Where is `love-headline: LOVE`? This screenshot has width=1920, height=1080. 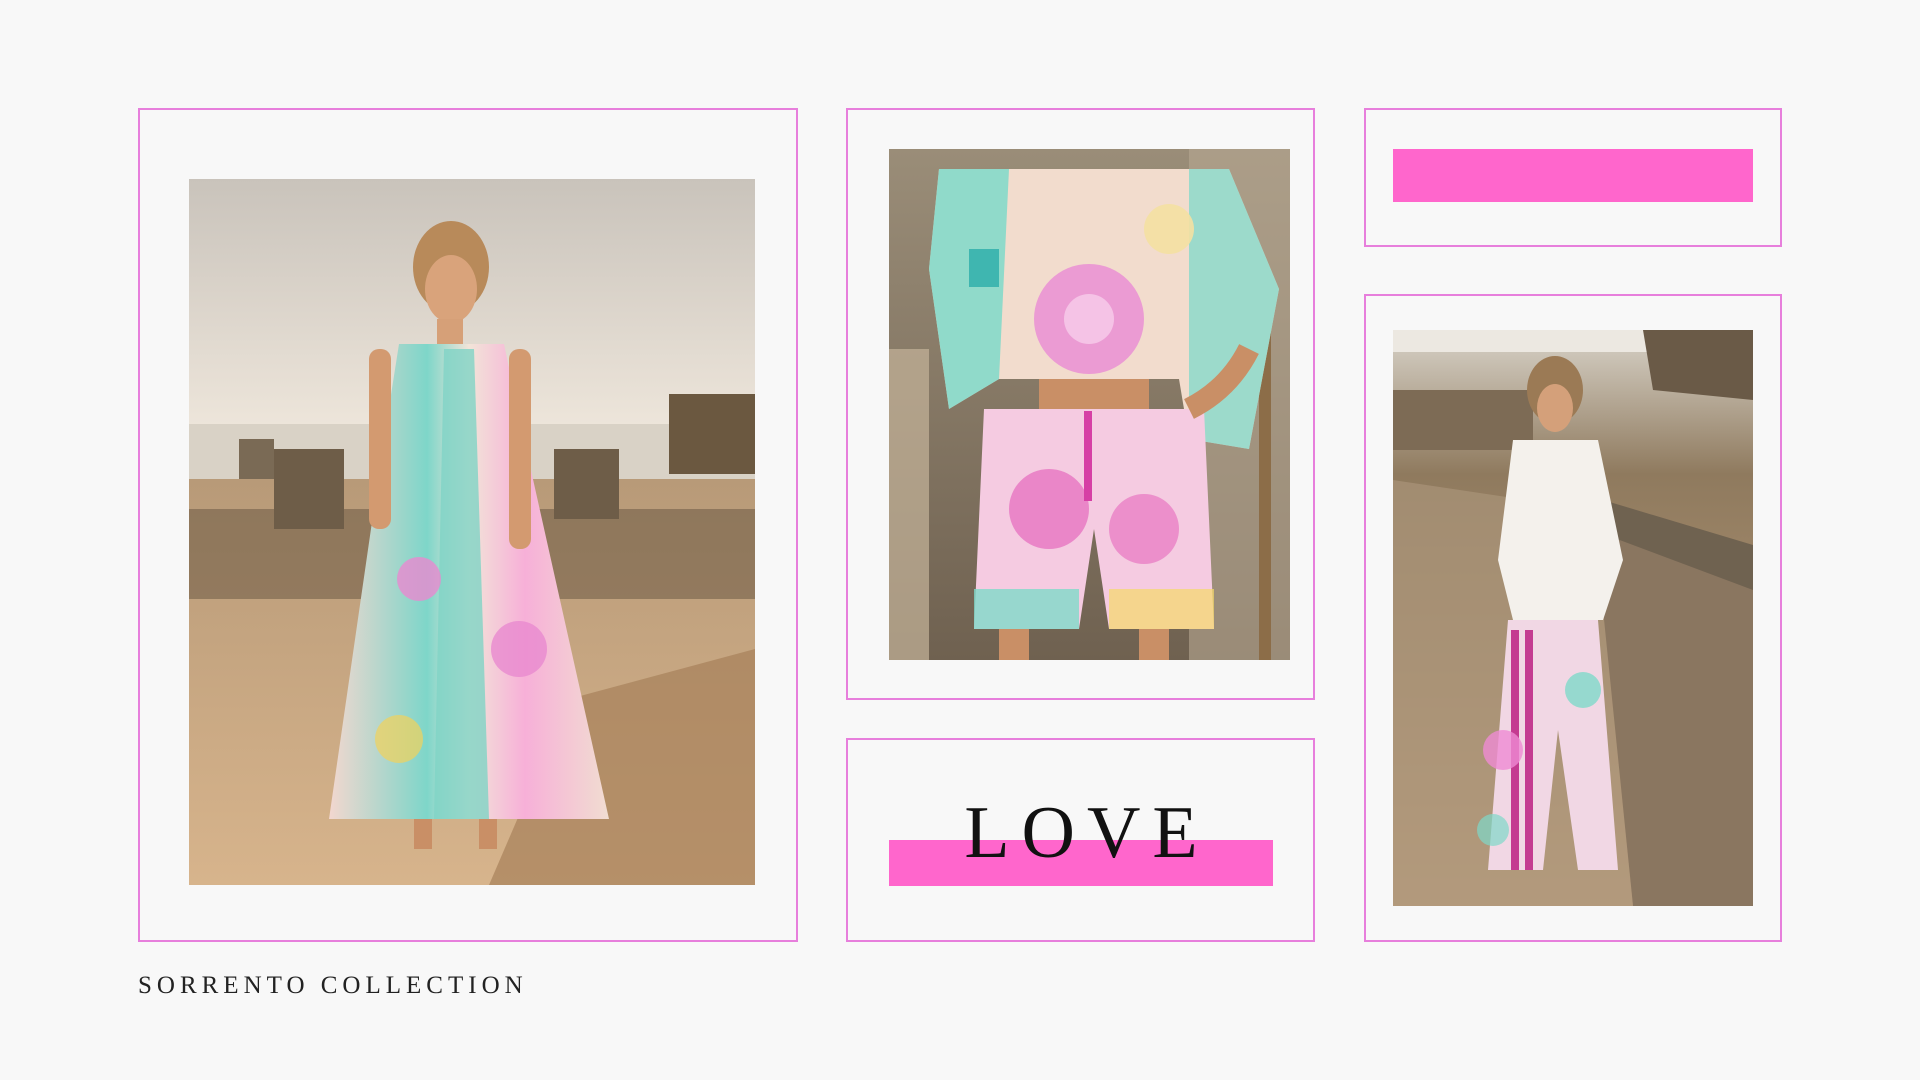 love-headline: LOVE is located at coordinates (1087, 833).